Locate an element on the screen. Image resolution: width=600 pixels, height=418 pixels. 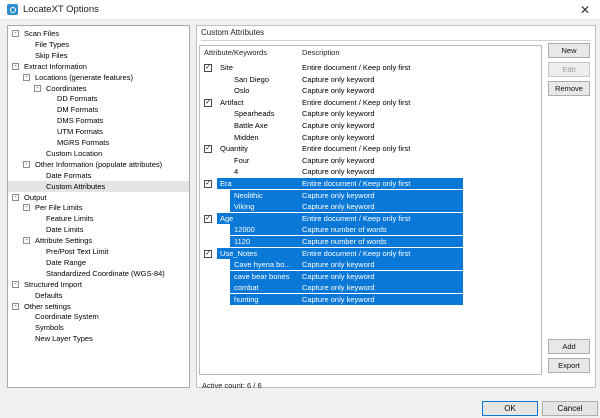
tree-item: - Attribute Settings is located at coordinates (98, 240).